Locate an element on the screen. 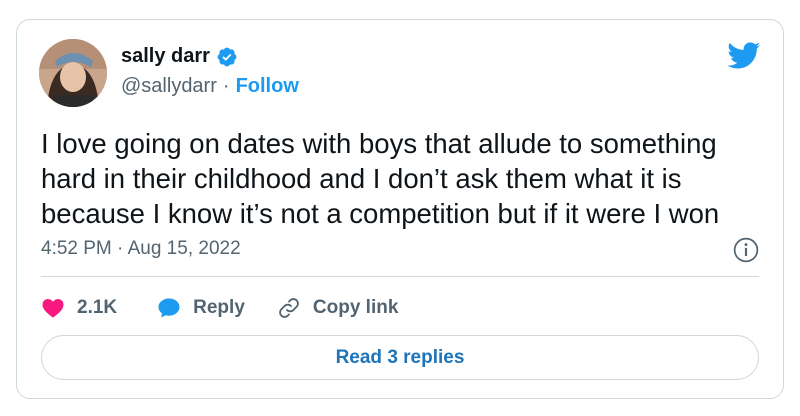  twitter-bird-icon is located at coordinates (744, 56).